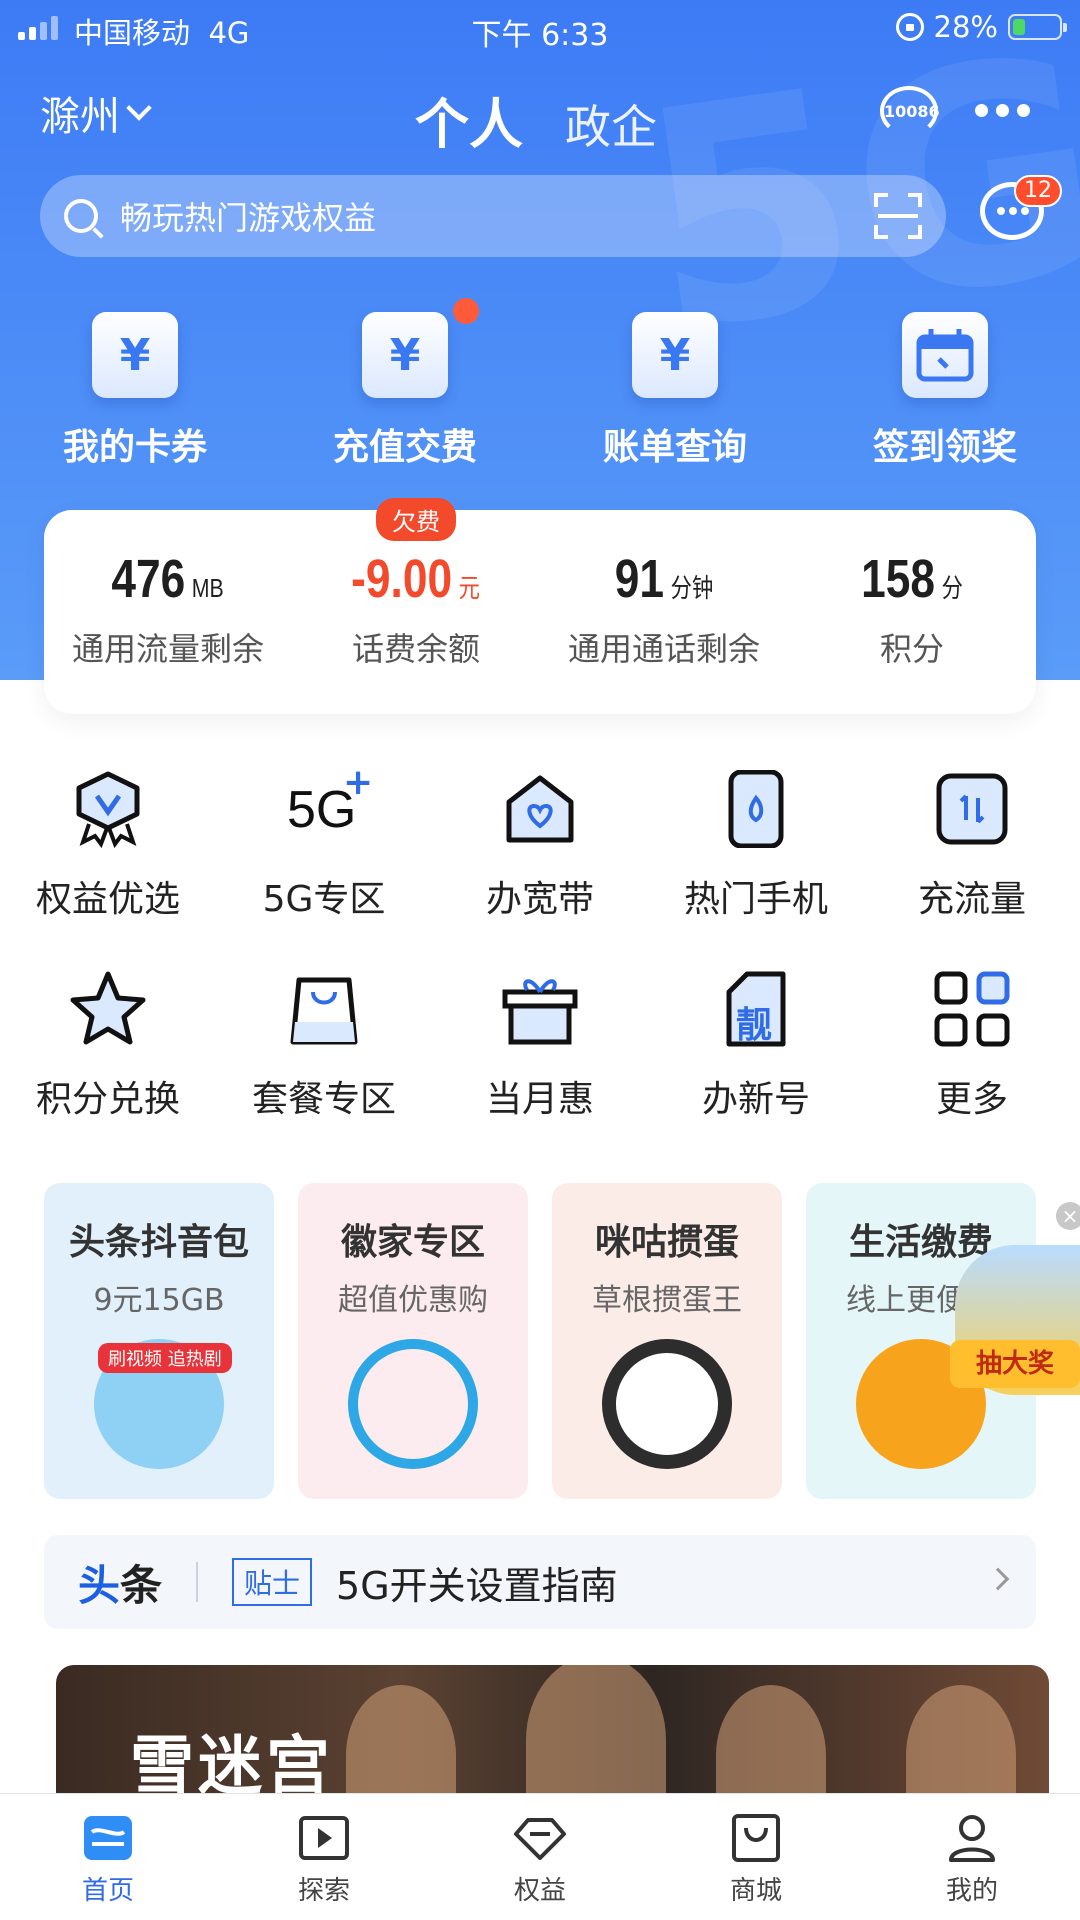 The image size is (1080, 1920). What do you see at coordinates (971, 1099) in the screenshot?
I see `svc-label: 更多` at bounding box center [971, 1099].